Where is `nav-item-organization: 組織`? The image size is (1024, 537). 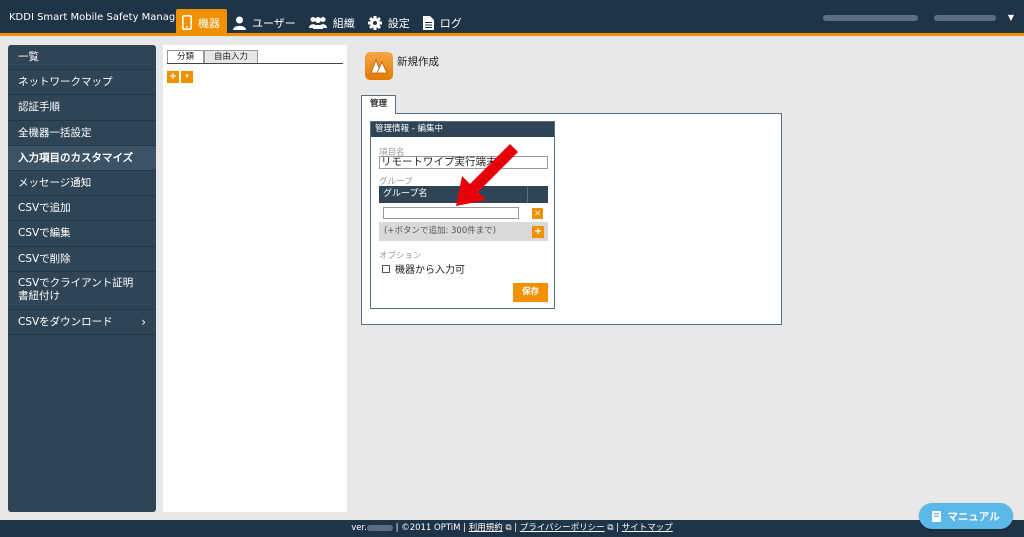
nav-item-organization: 組織 is located at coordinates (332, 22).